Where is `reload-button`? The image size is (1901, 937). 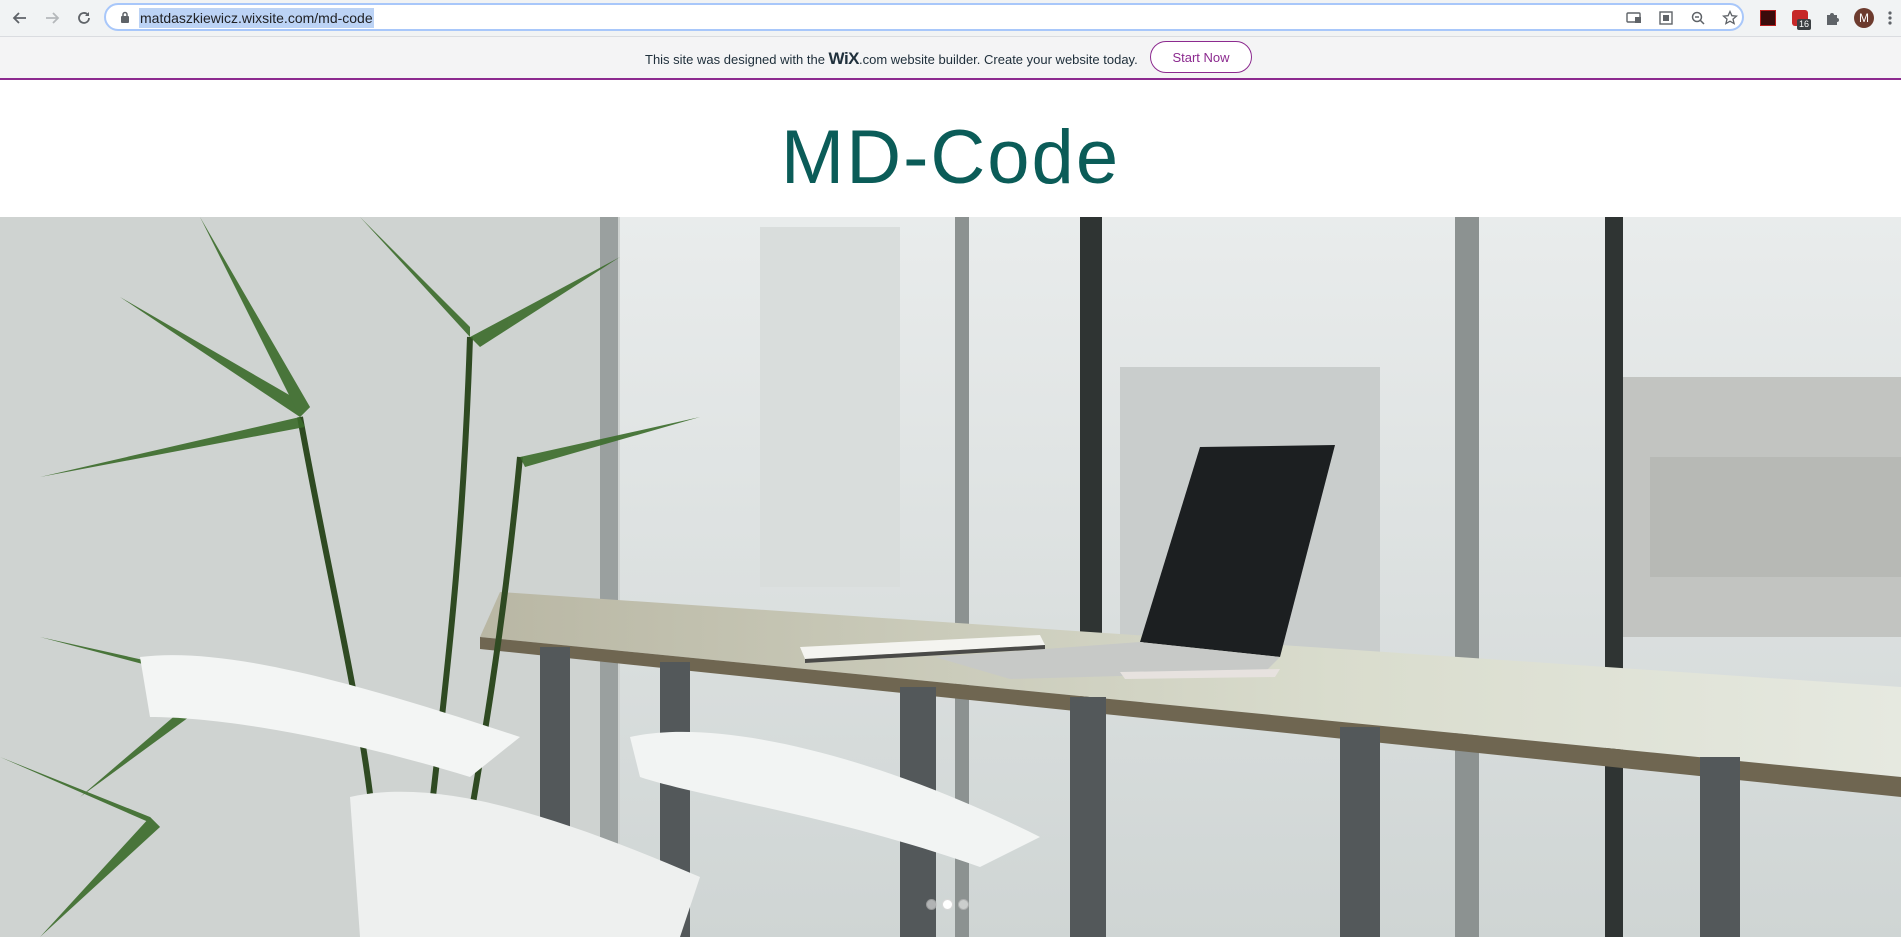
reload-button is located at coordinates (84, 18).